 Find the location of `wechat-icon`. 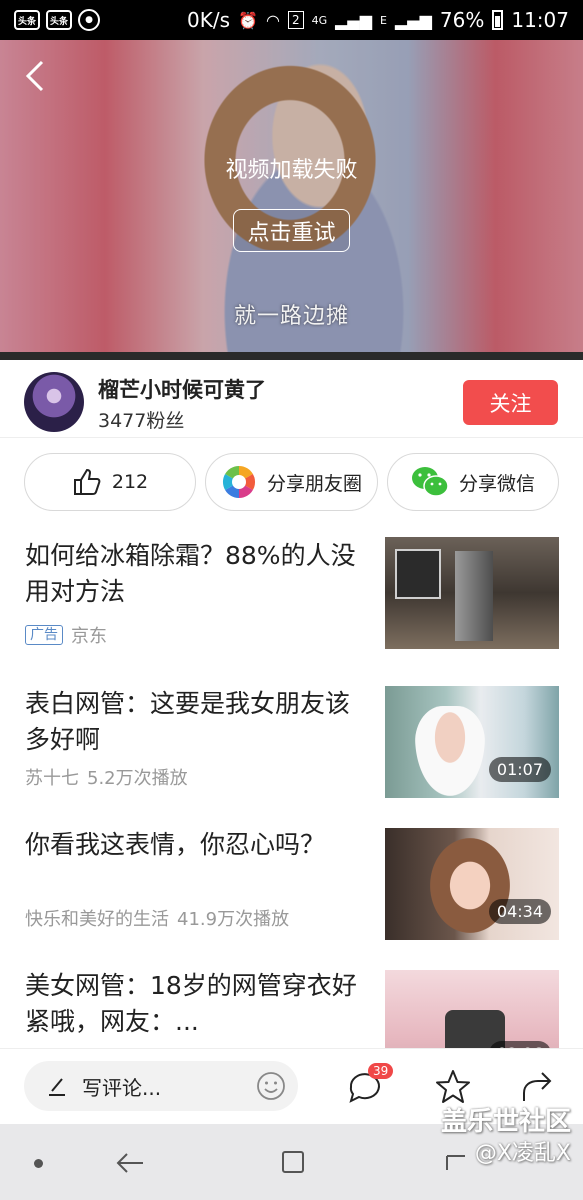

wechat-icon is located at coordinates (430, 482).